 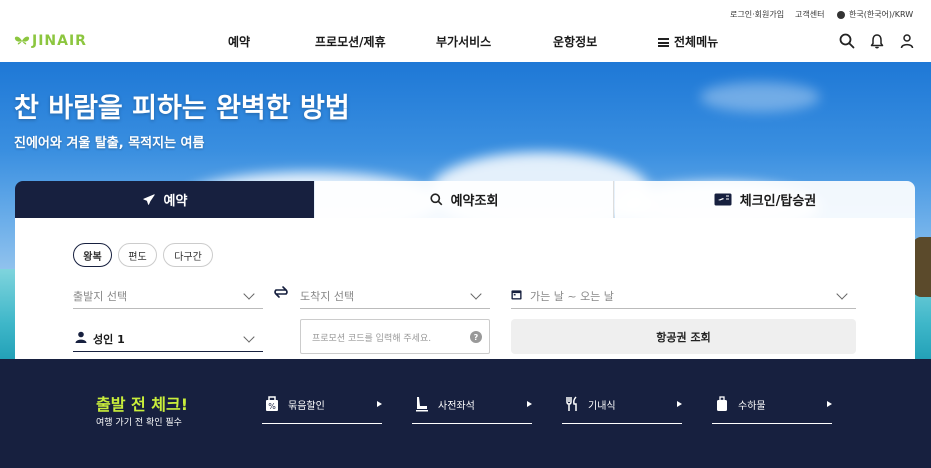 I want to click on boarding-pass-icon, so click(x=723, y=199).